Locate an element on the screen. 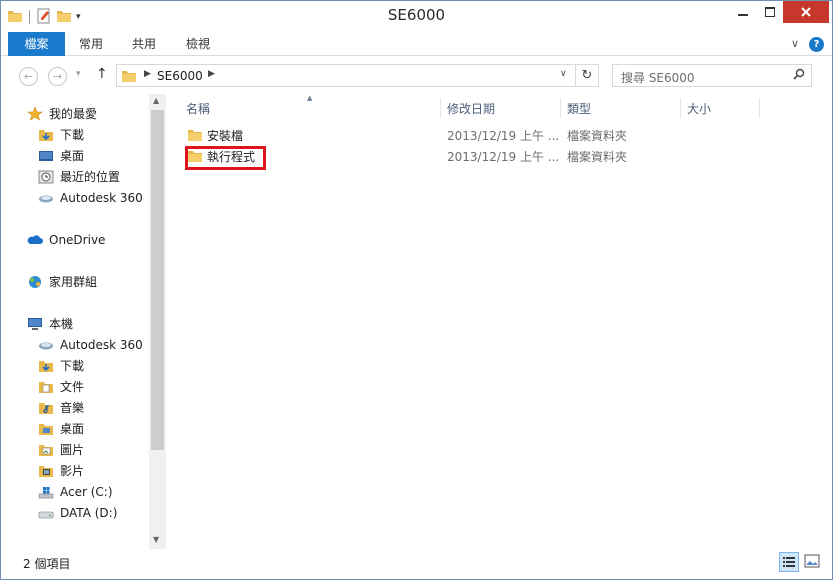  title-bar: ▾ SE6000 is located at coordinates (416, 16).